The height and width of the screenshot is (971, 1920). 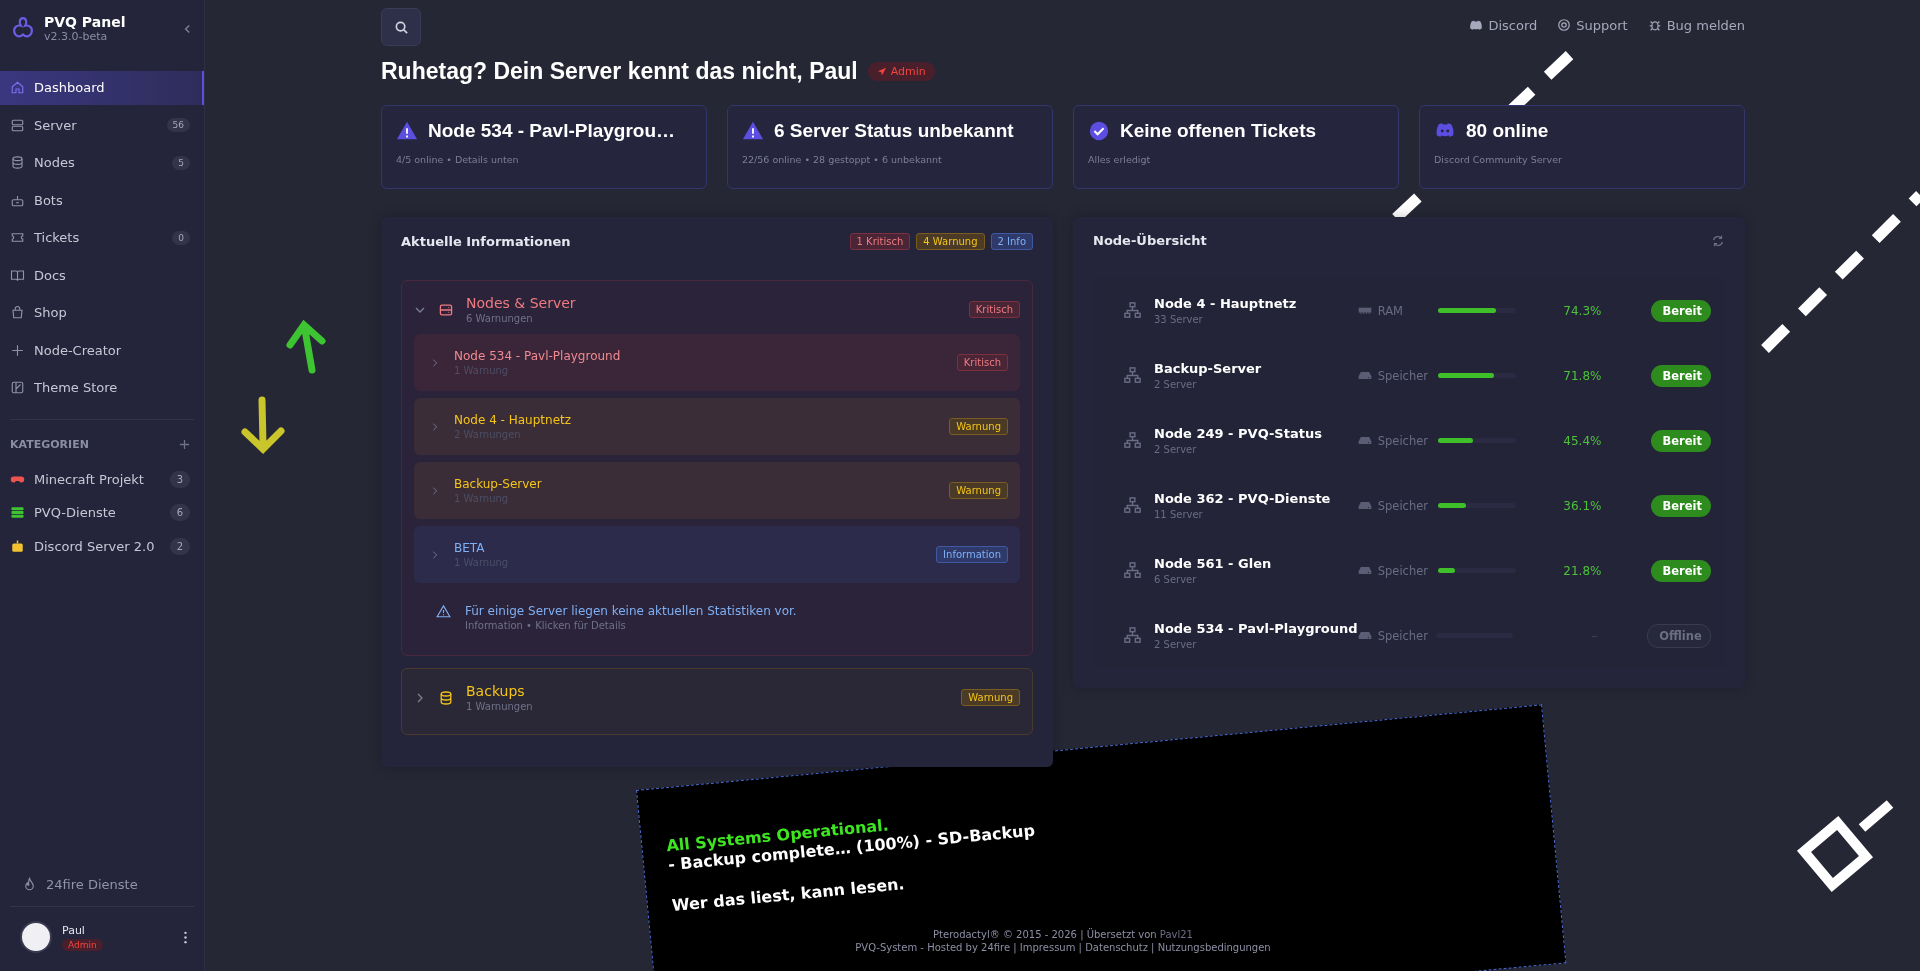 I want to click on footer-links: PVQ-System - Hosted by 24fire | Impressum | Datenschutz | Nutzungsbedingungen, so click(x=1063, y=947).